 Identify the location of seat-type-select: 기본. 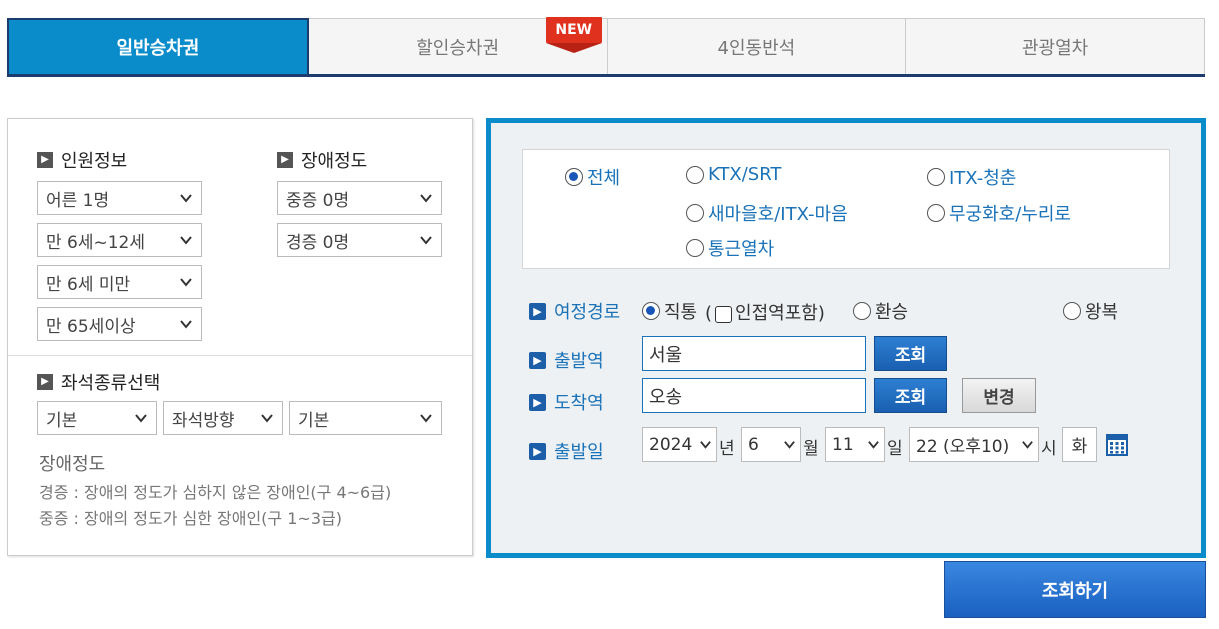
(97, 418).